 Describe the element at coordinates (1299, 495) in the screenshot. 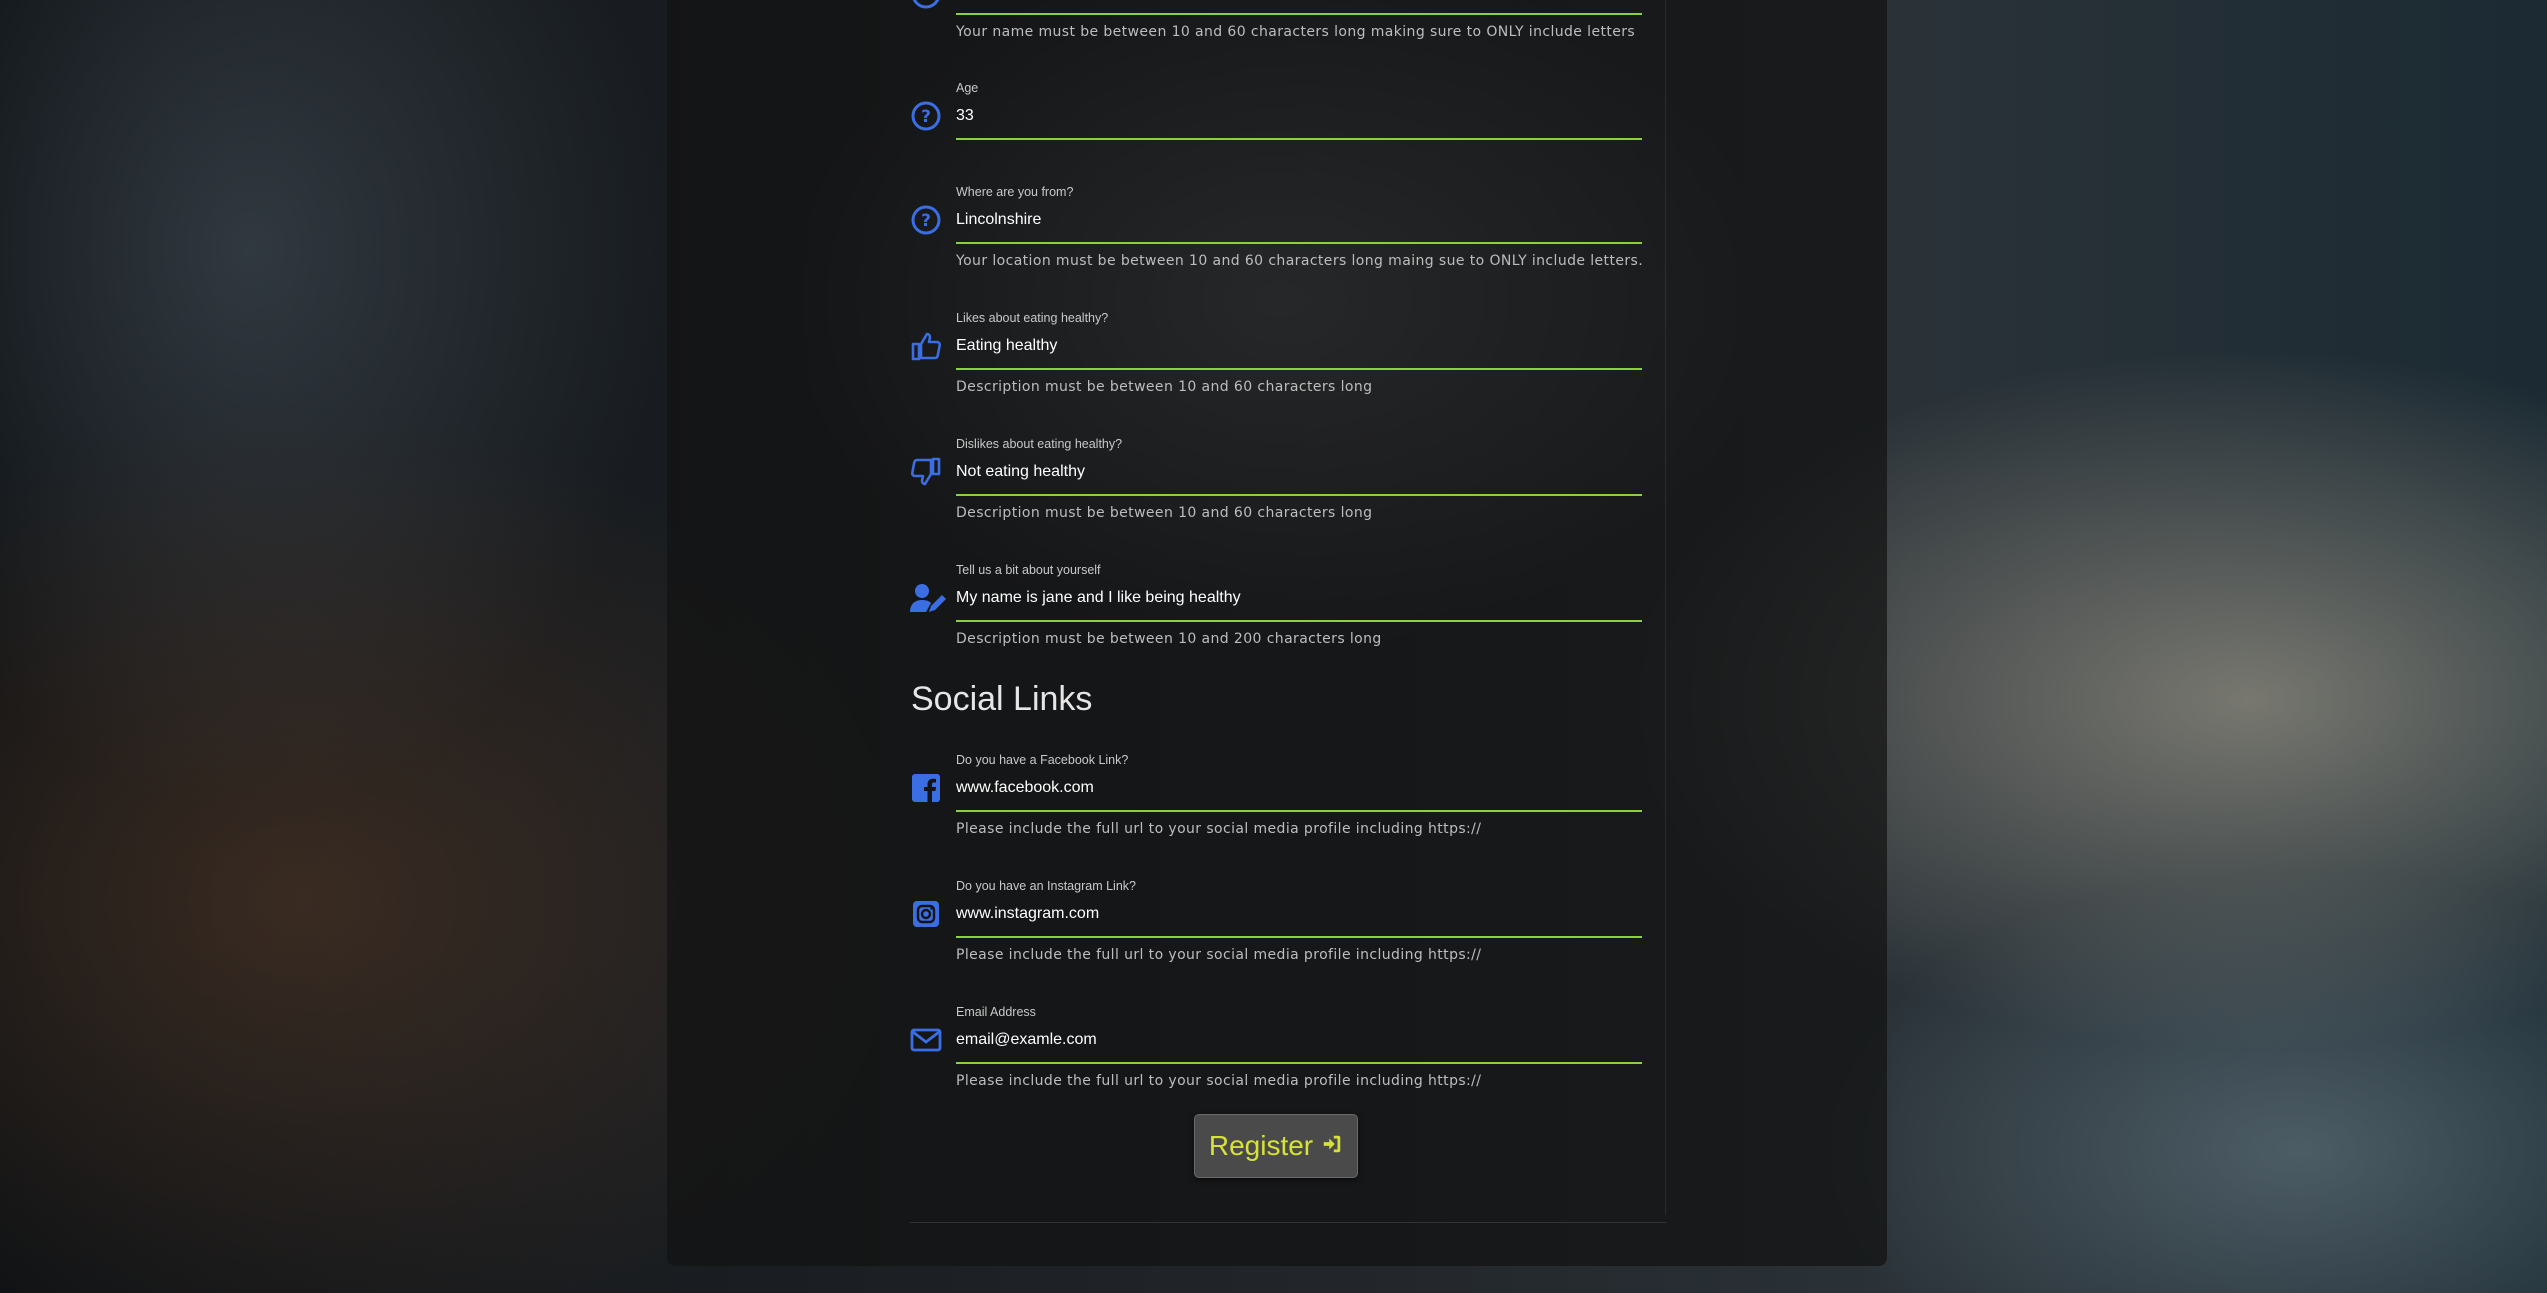

I see `dislikes-underline` at that location.